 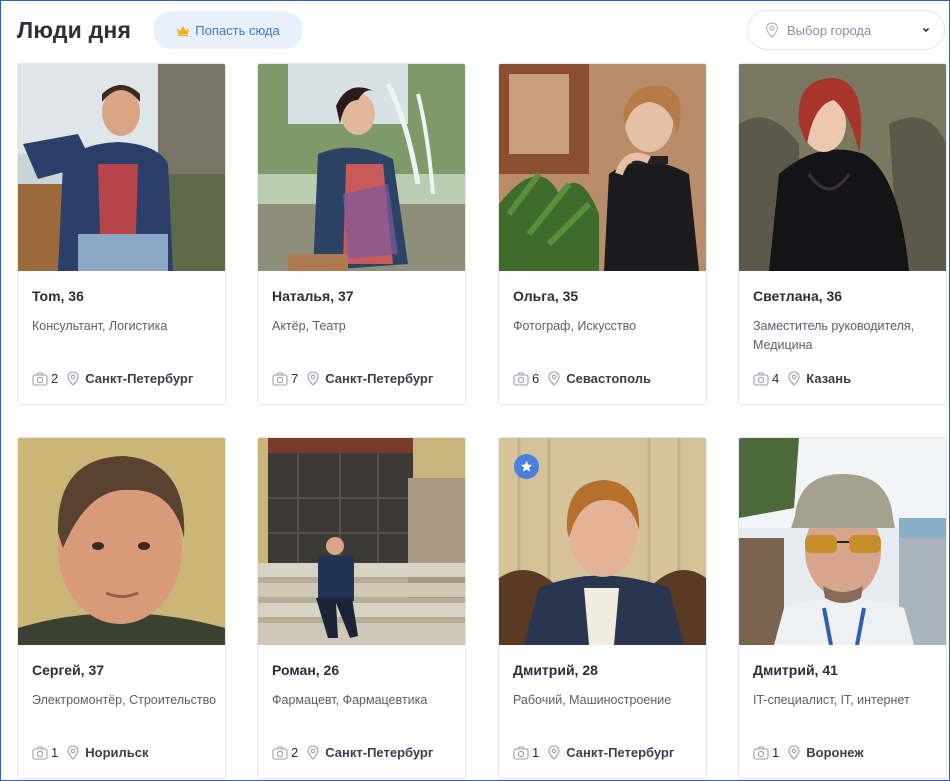 I want to click on photo-count: 7, so click(x=295, y=378).